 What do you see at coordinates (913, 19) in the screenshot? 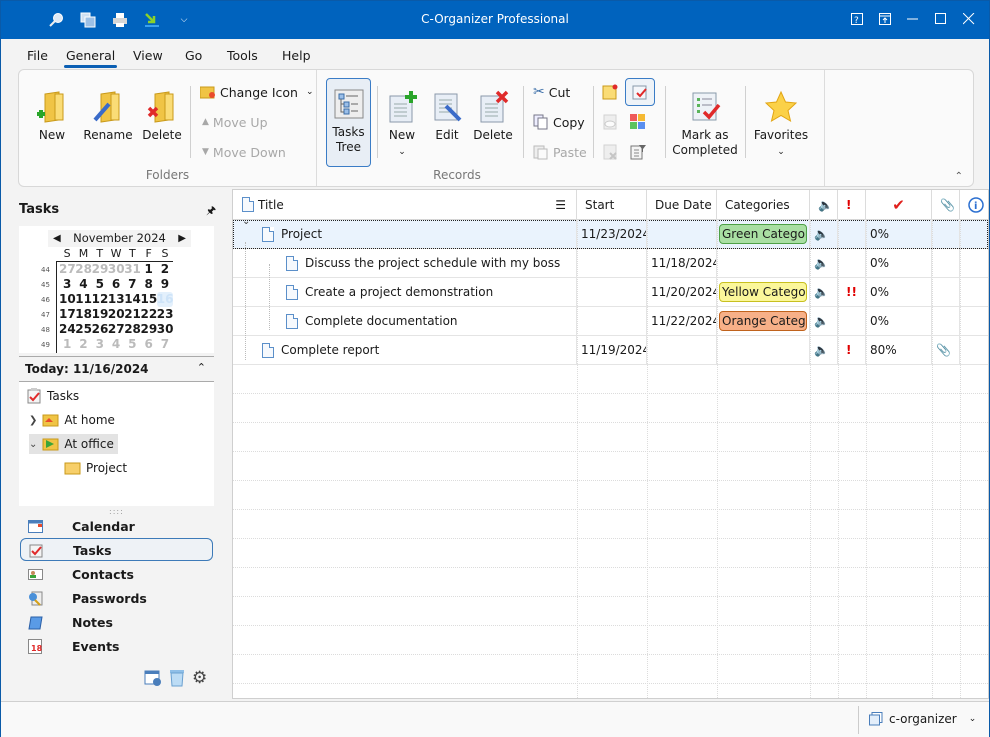
I see `minimize-button` at bounding box center [913, 19].